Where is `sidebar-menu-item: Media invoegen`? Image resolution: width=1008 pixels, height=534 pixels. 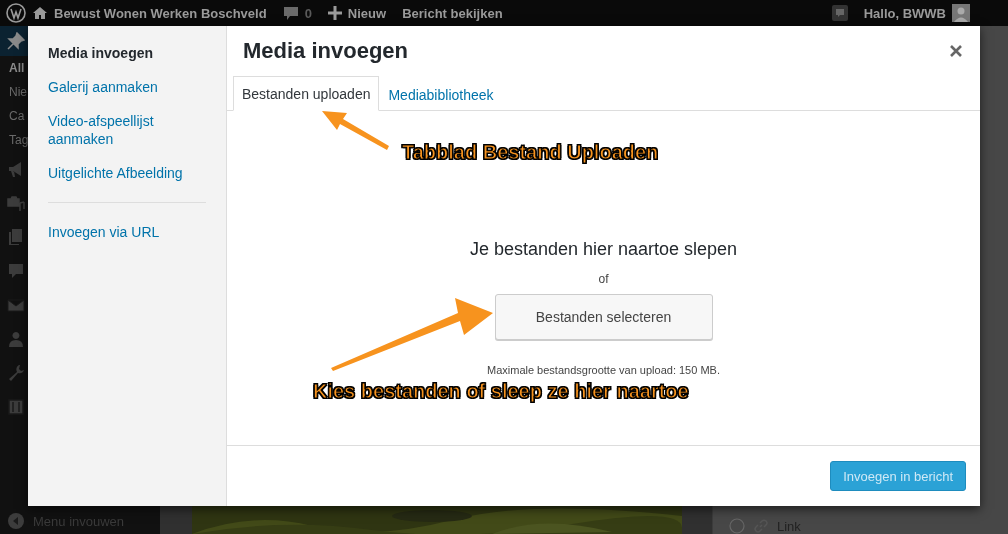 sidebar-menu-item: Media invoegen is located at coordinates (127, 53).